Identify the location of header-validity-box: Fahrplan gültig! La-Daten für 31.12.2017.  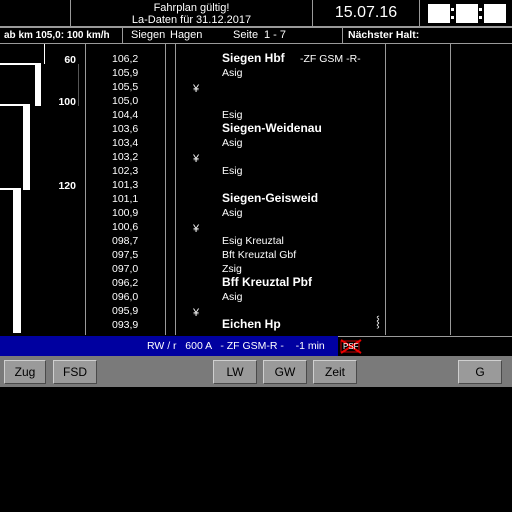
(191, 13).